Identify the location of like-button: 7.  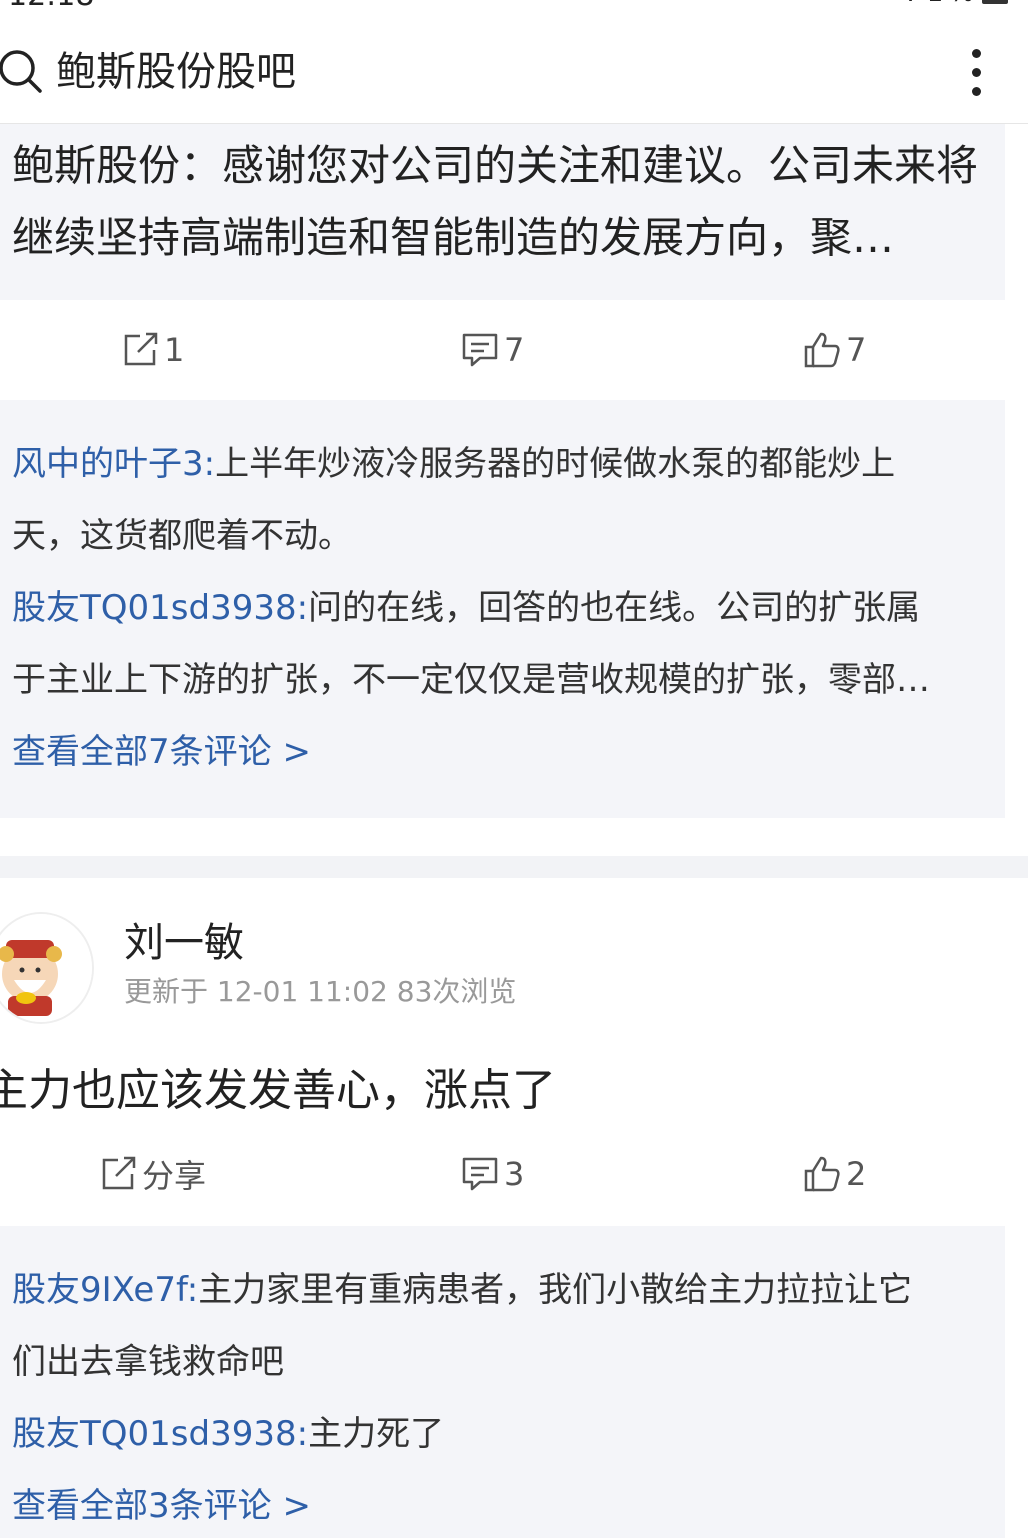
(834, 350).